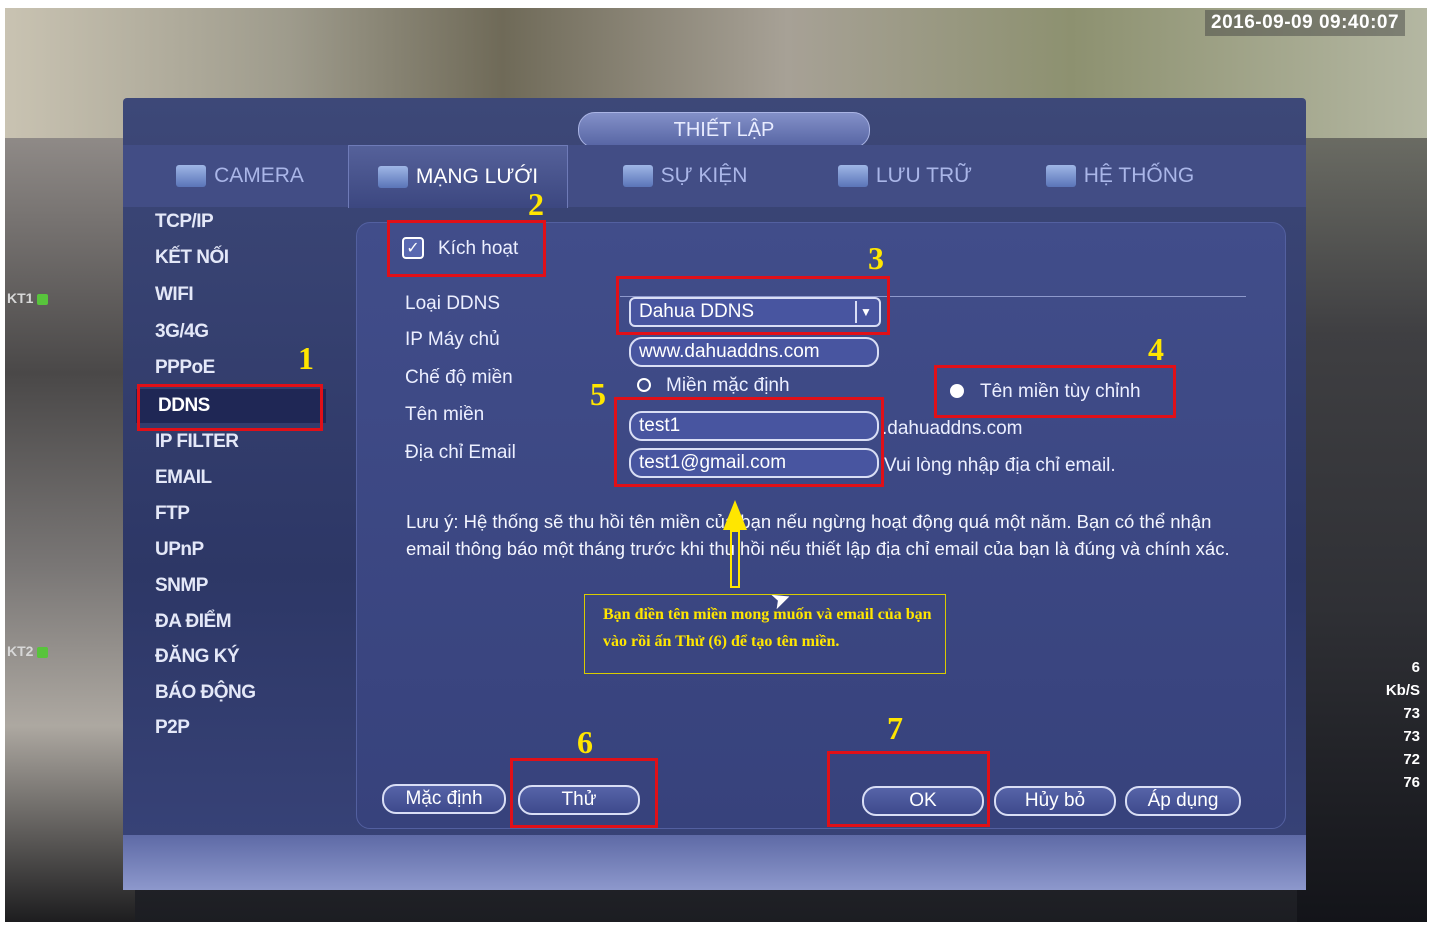 This screenshot has width=1432, height=930. I want to click on annotation-box-test, so click(584, 793).